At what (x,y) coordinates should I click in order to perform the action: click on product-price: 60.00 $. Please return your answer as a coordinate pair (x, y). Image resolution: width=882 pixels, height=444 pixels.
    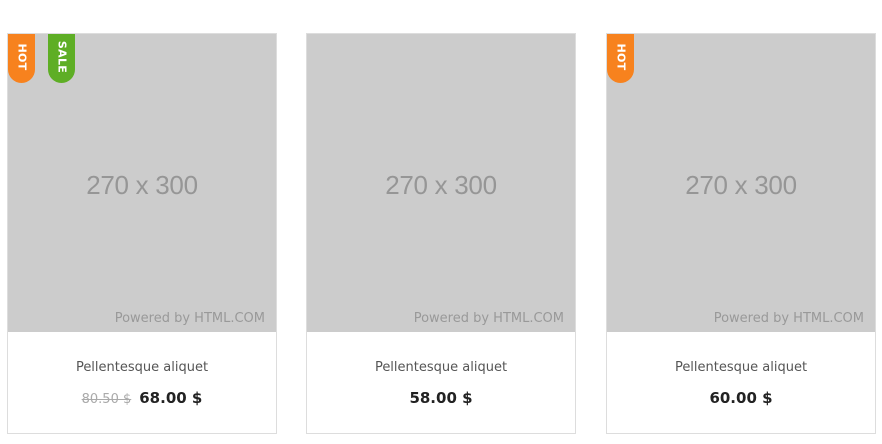
    Looking at the image, I should click on (741, 398).